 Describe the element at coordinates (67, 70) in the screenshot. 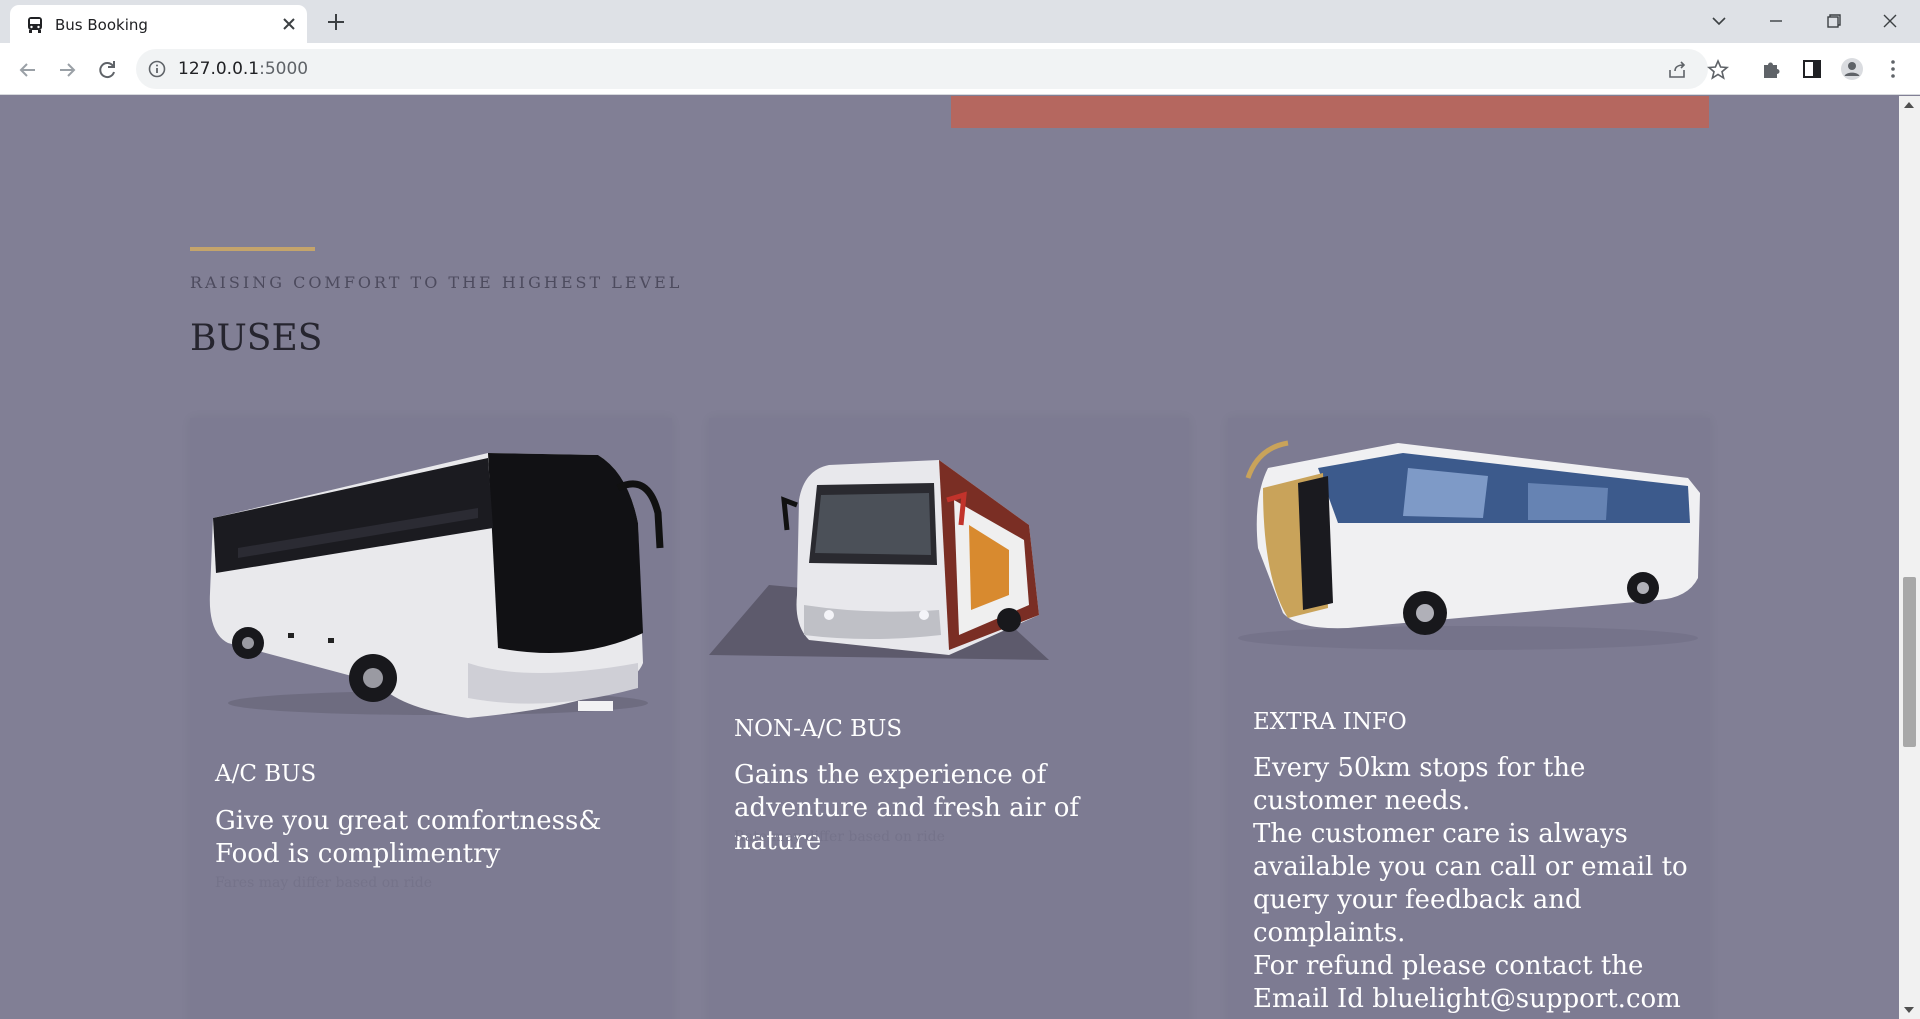

I see `forward-arrow-icon` at that location.